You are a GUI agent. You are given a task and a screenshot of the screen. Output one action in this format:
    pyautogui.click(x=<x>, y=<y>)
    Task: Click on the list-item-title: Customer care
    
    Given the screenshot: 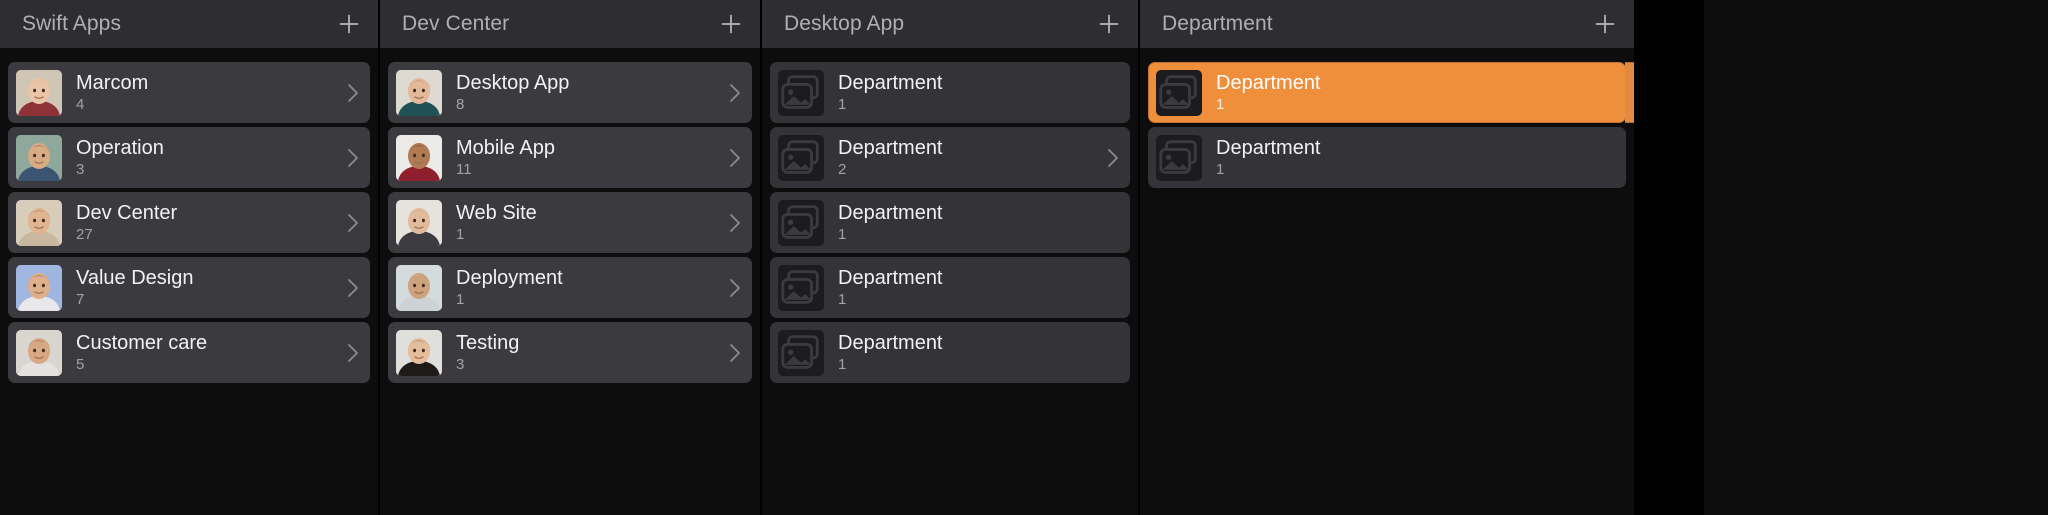 What is the action you would take?
    pyautogui.click(x=142, y=343)
    